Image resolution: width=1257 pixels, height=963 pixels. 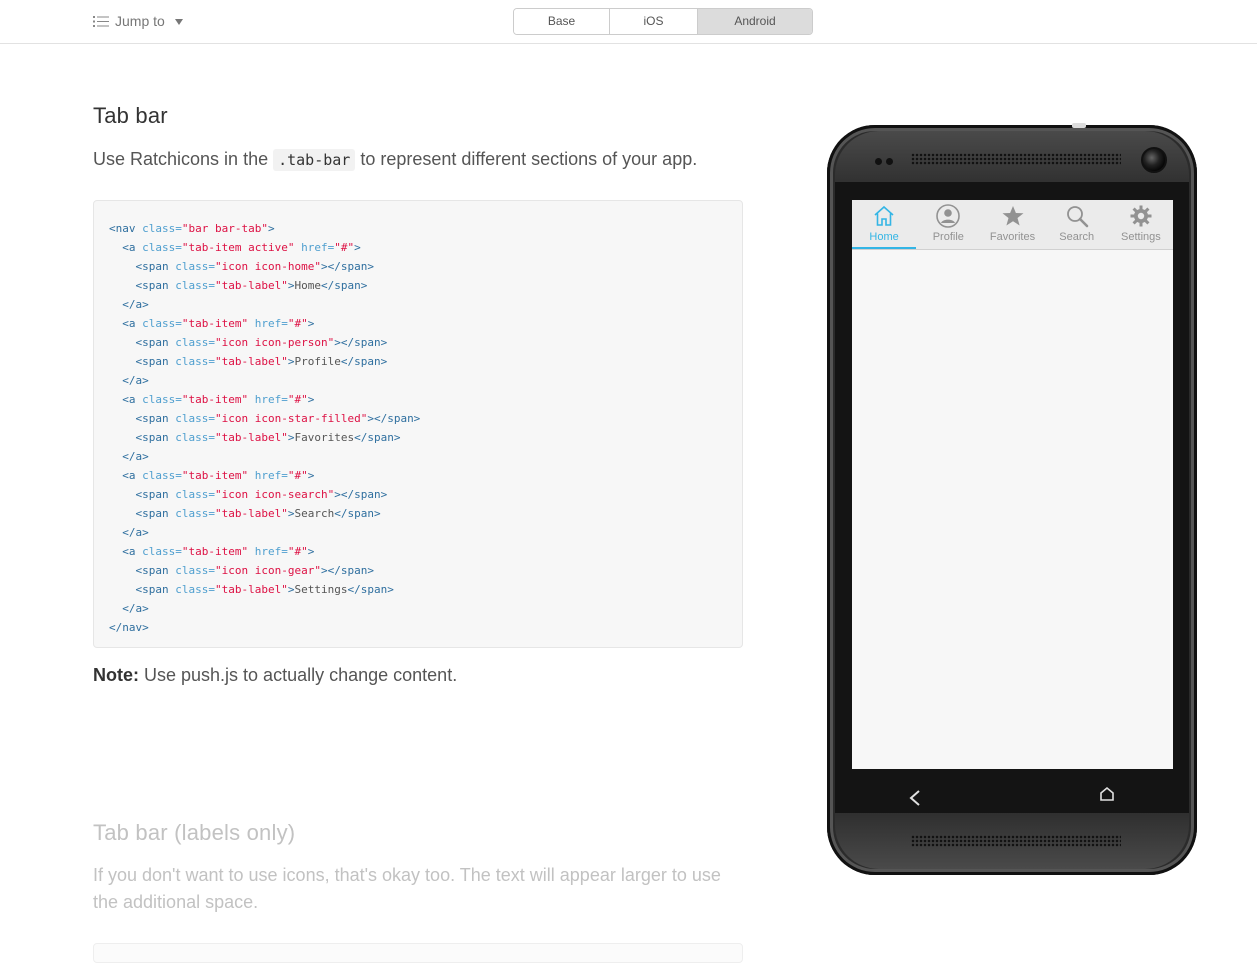 What do you see at coordinates (884, 224) in the screenshot?
I see `tab-home: Home` at bounding box center [884, 224].